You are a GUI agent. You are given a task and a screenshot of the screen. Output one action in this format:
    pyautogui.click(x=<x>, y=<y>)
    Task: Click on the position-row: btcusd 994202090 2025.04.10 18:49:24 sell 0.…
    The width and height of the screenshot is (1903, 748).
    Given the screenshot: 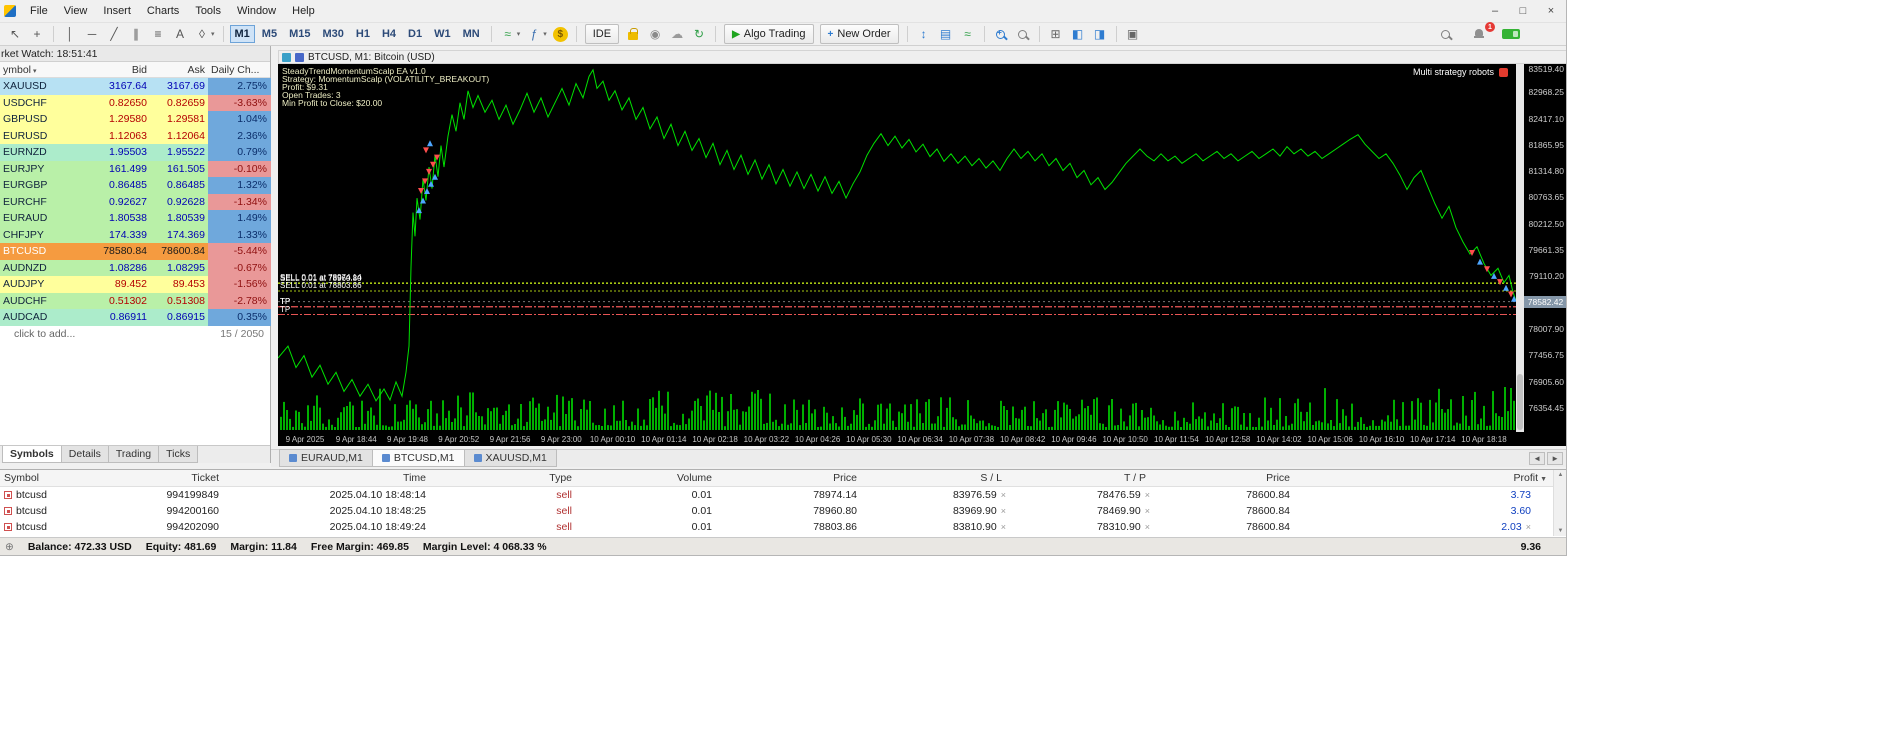 What is the action you would take?
    pyautogui.click(x=776, y=527)
    